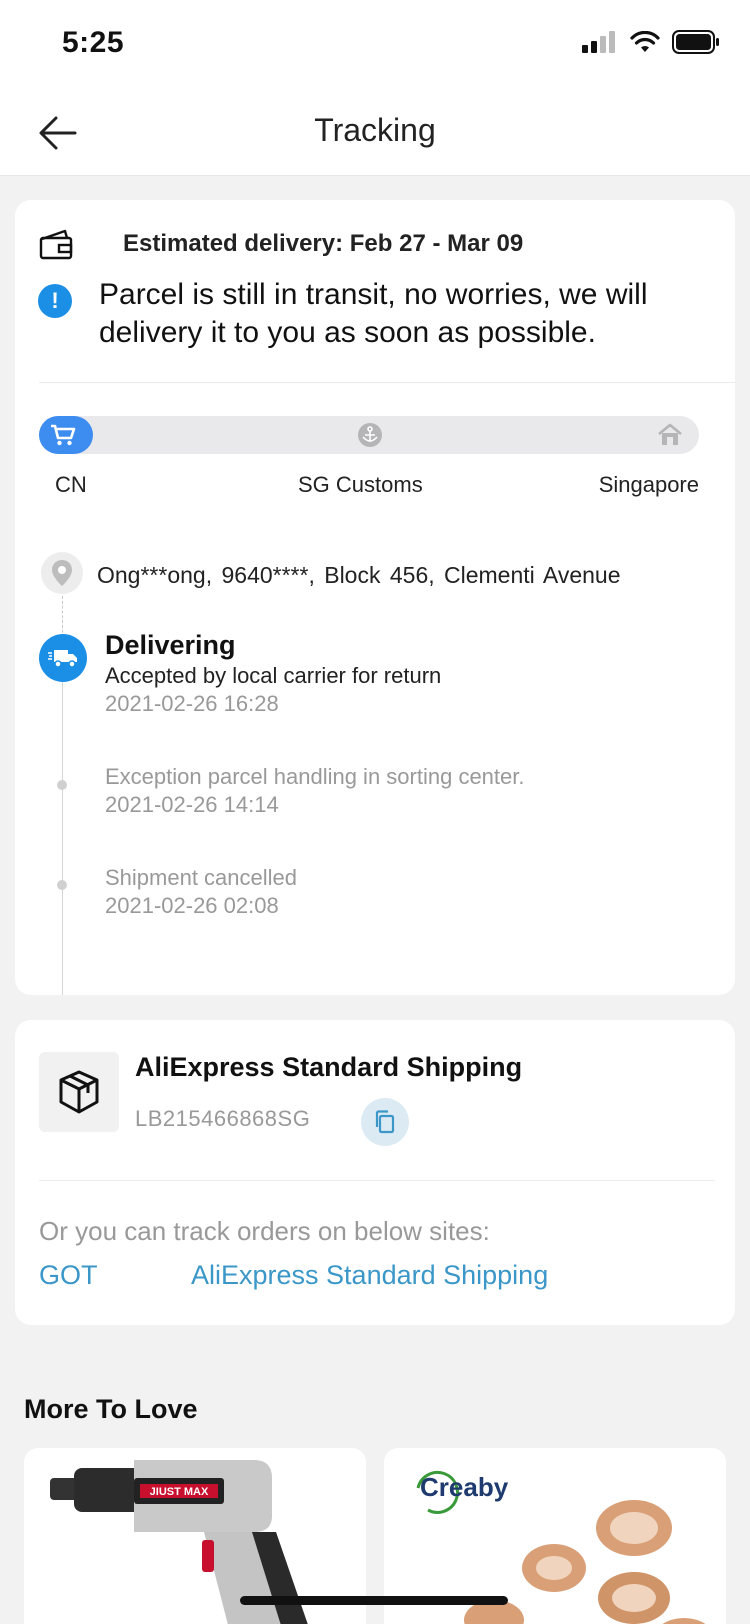  Describe the element at coordinates (273, 675) in the screenshot. I see `event-description: Accepted by local carrier for return` at that location.